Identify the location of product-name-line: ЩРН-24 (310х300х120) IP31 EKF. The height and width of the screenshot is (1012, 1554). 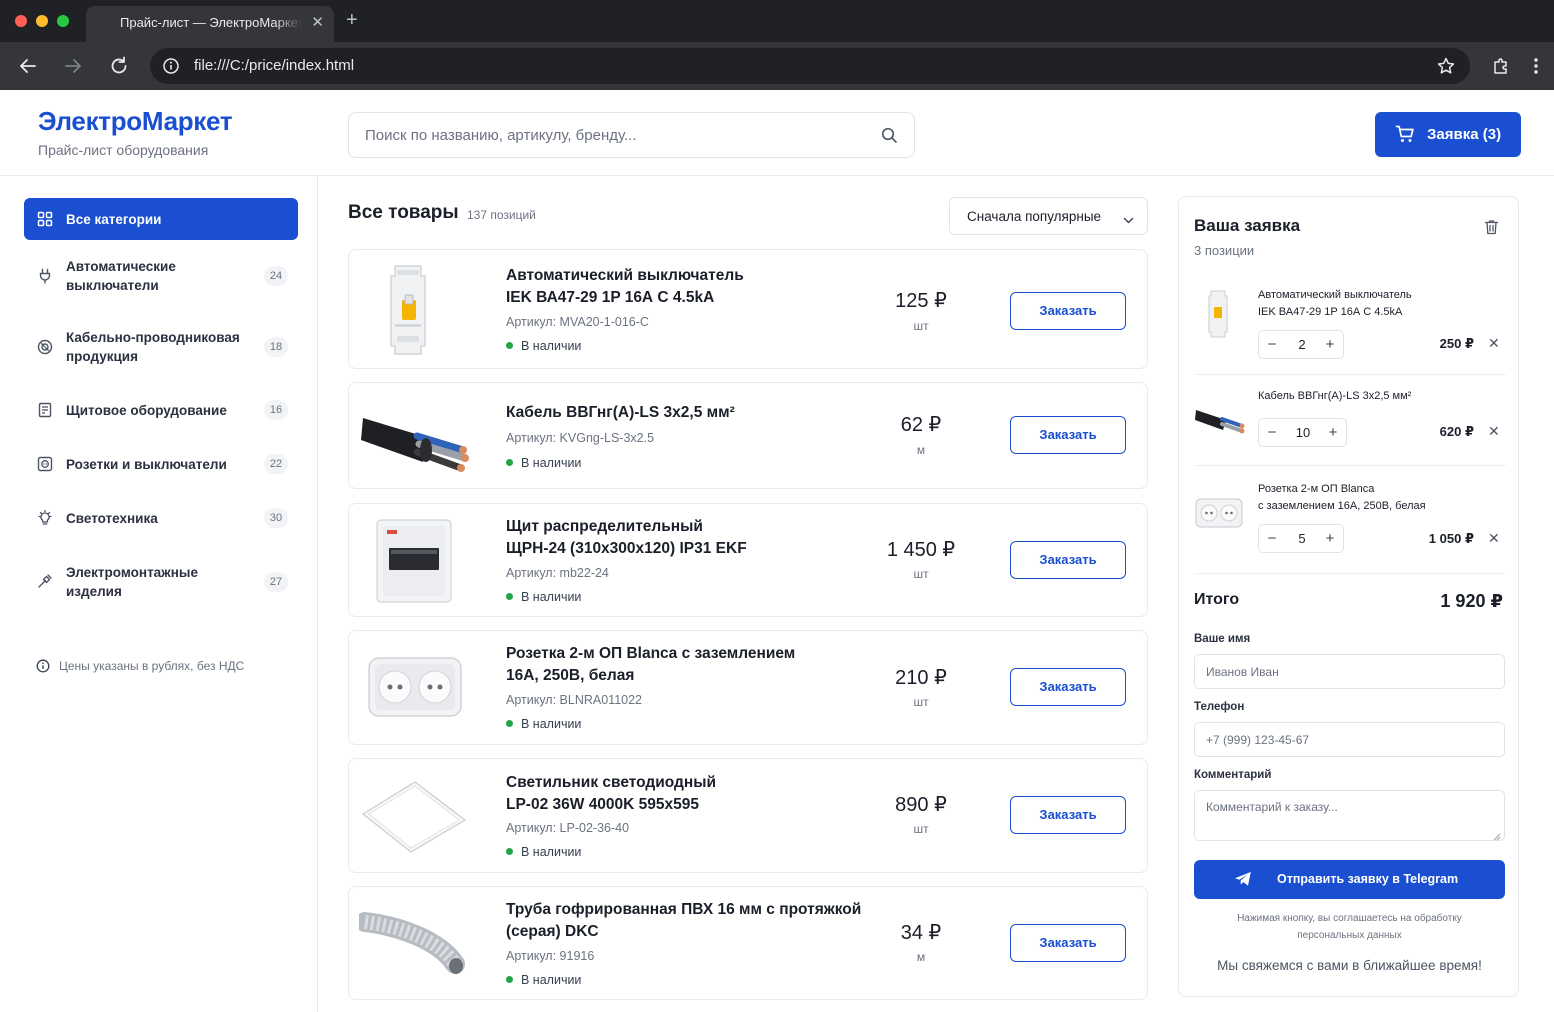
(626, 548).